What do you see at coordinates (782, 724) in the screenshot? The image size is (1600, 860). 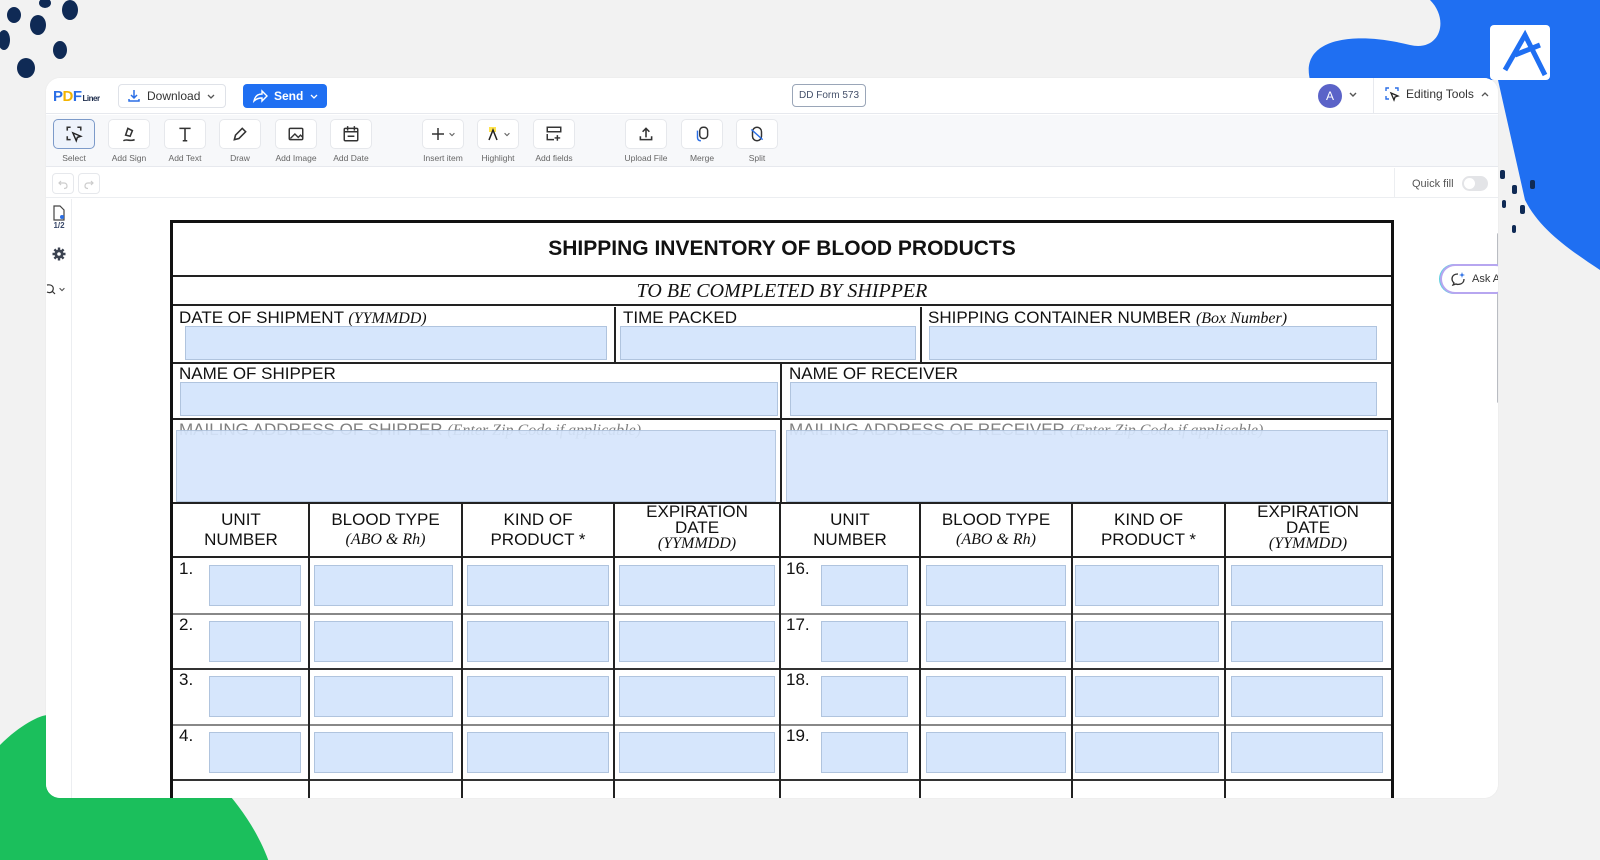 I see `row-divider` at bounding box center [782, 724].